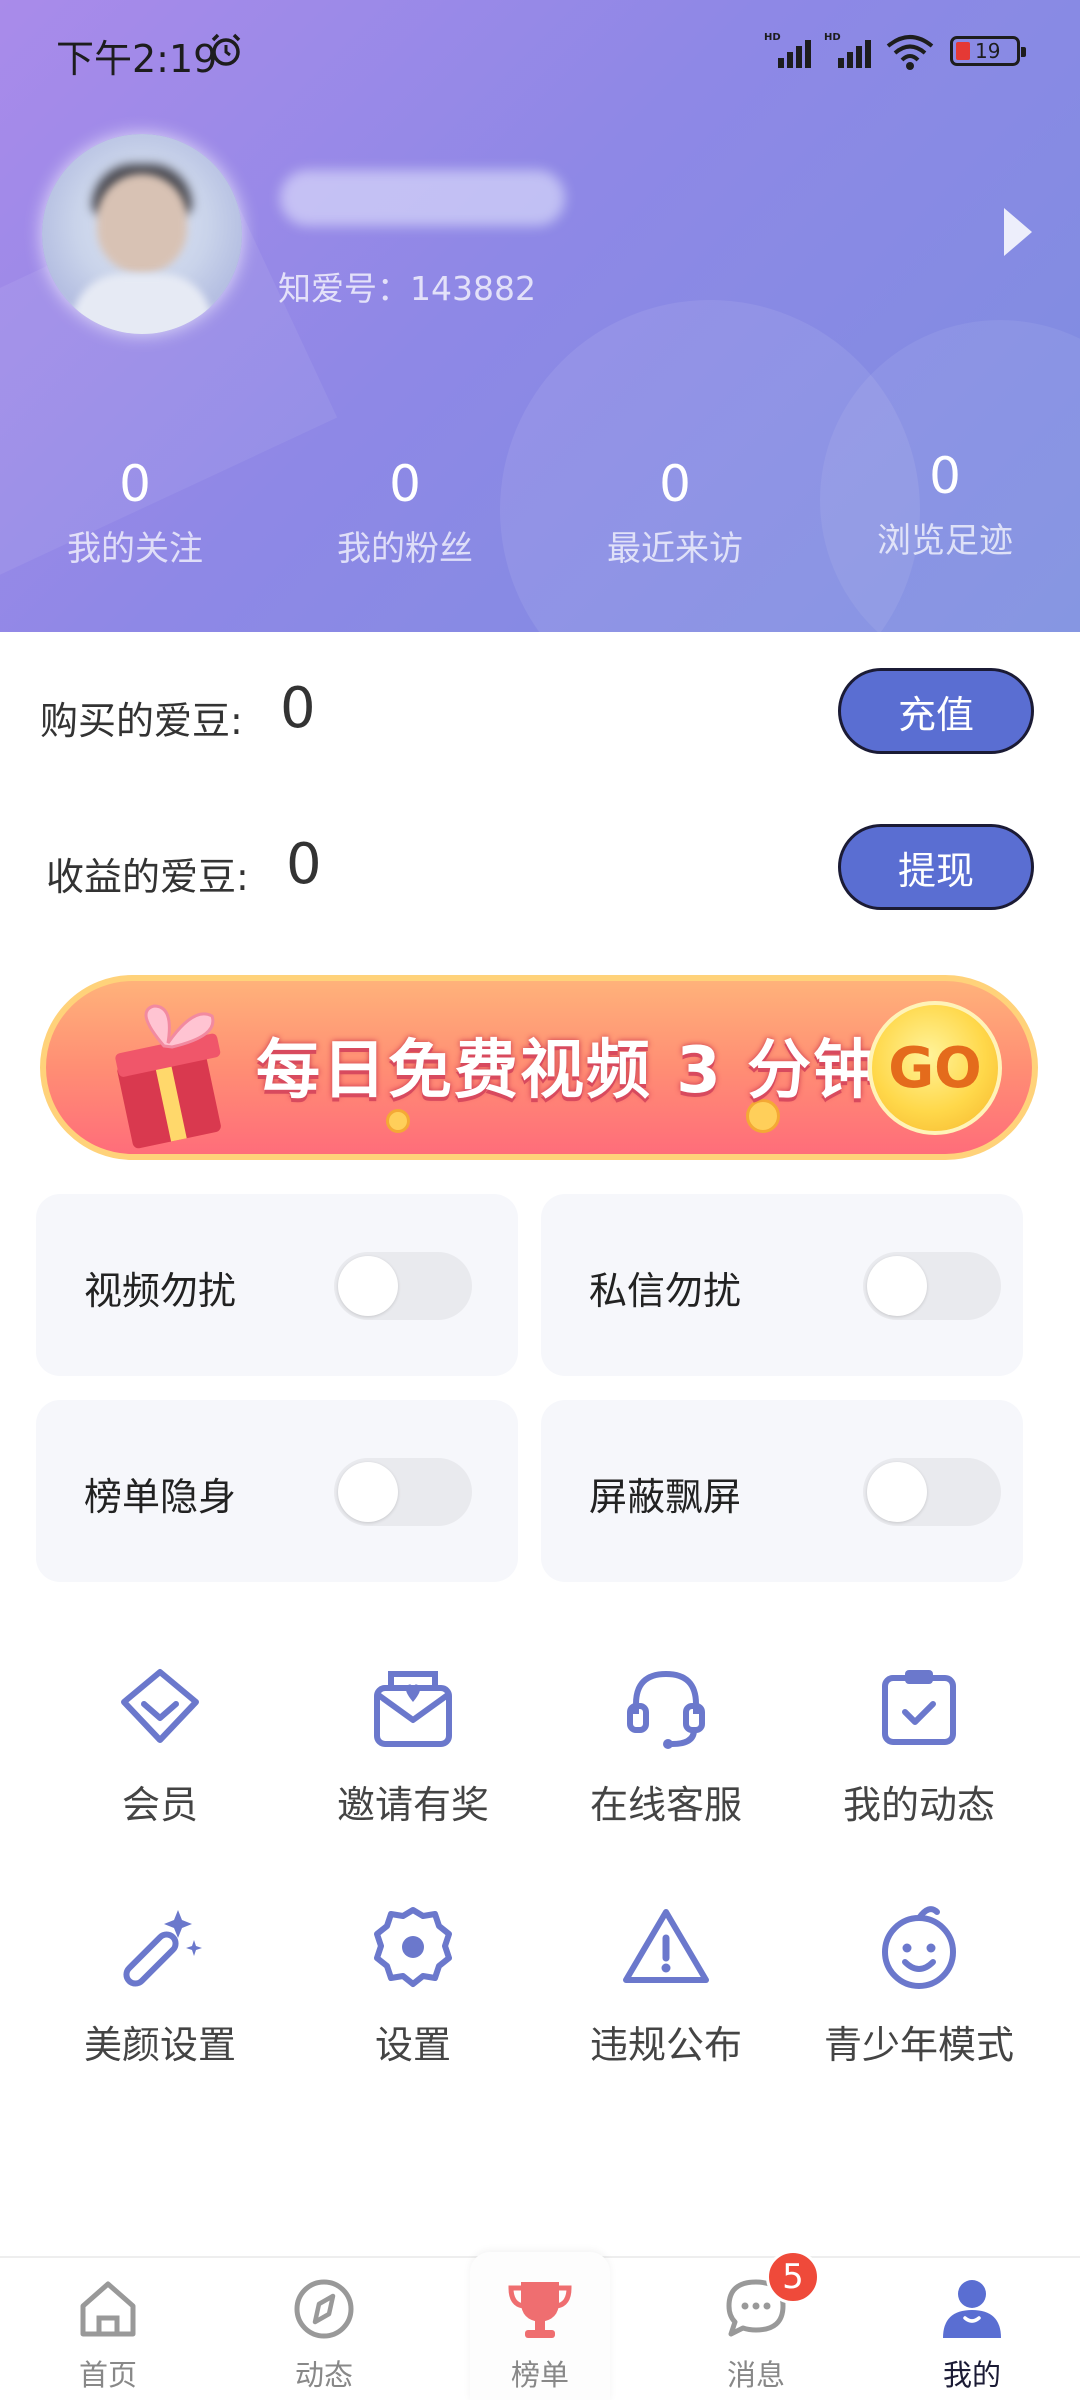 This screenshot has height=2400, width=1080. I want to click on toggle-card-block-floating: 屏蔽飘屏, so click(782, 1491).